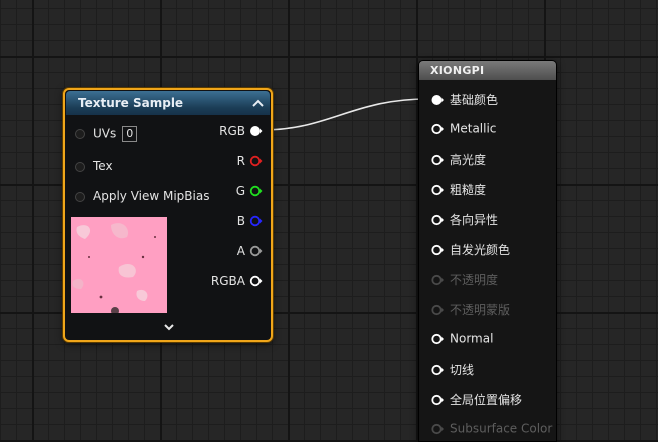 Image resolution: width=658 pixels, height=442 pixels. Describe the element at coordinates (240, 220) in the screenshot. I see `pin-label: B` at that location.